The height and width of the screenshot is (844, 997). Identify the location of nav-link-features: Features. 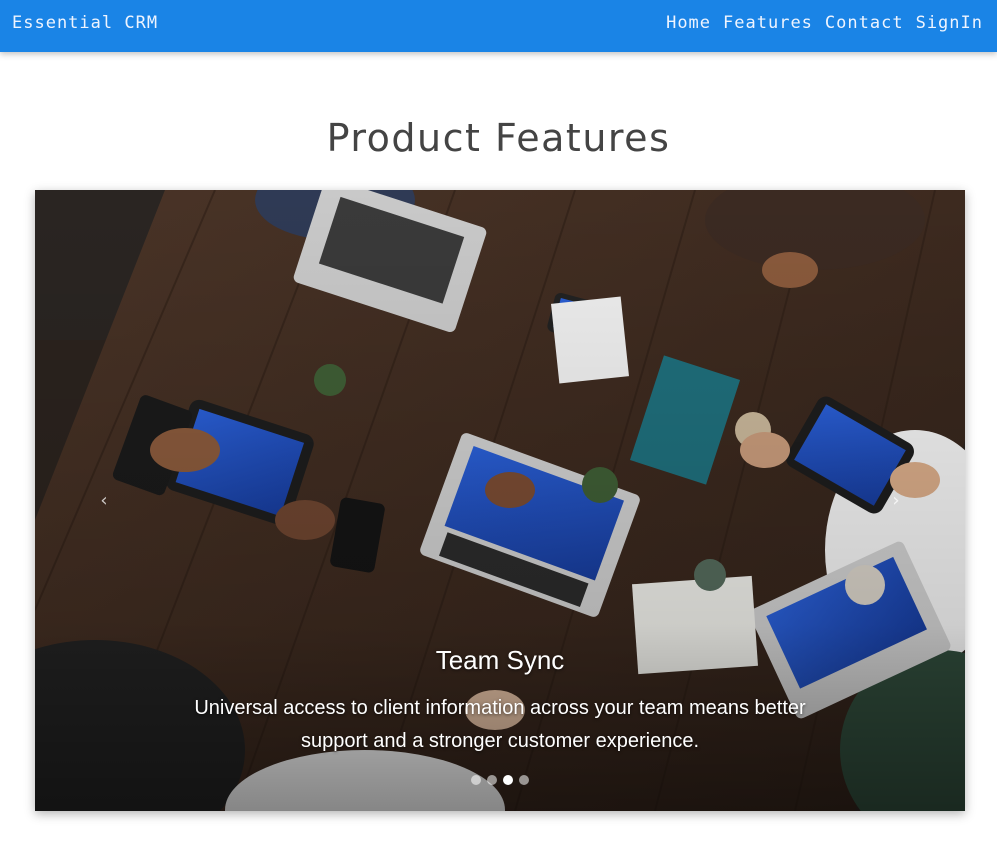
(768, 23).